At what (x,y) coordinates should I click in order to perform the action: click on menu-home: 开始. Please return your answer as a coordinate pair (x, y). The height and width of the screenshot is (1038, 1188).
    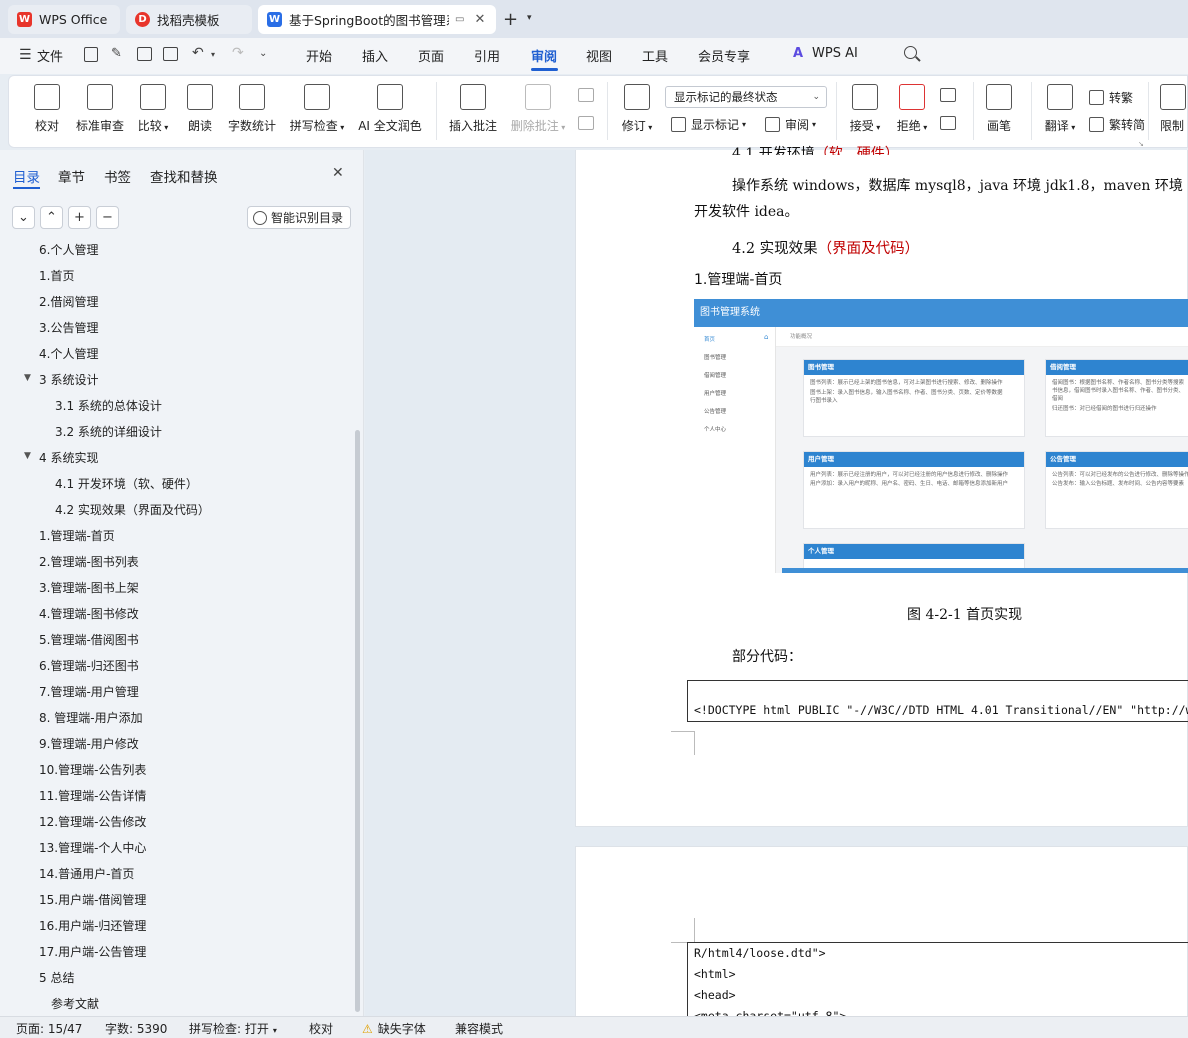
    Looking at the image, I should click on (319, 55).